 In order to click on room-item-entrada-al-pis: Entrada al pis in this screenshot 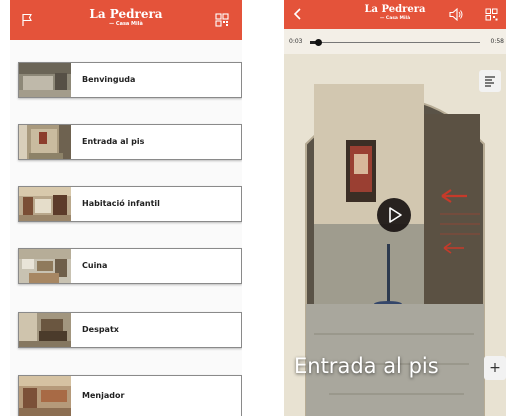, I will do `click(130, 142)`.